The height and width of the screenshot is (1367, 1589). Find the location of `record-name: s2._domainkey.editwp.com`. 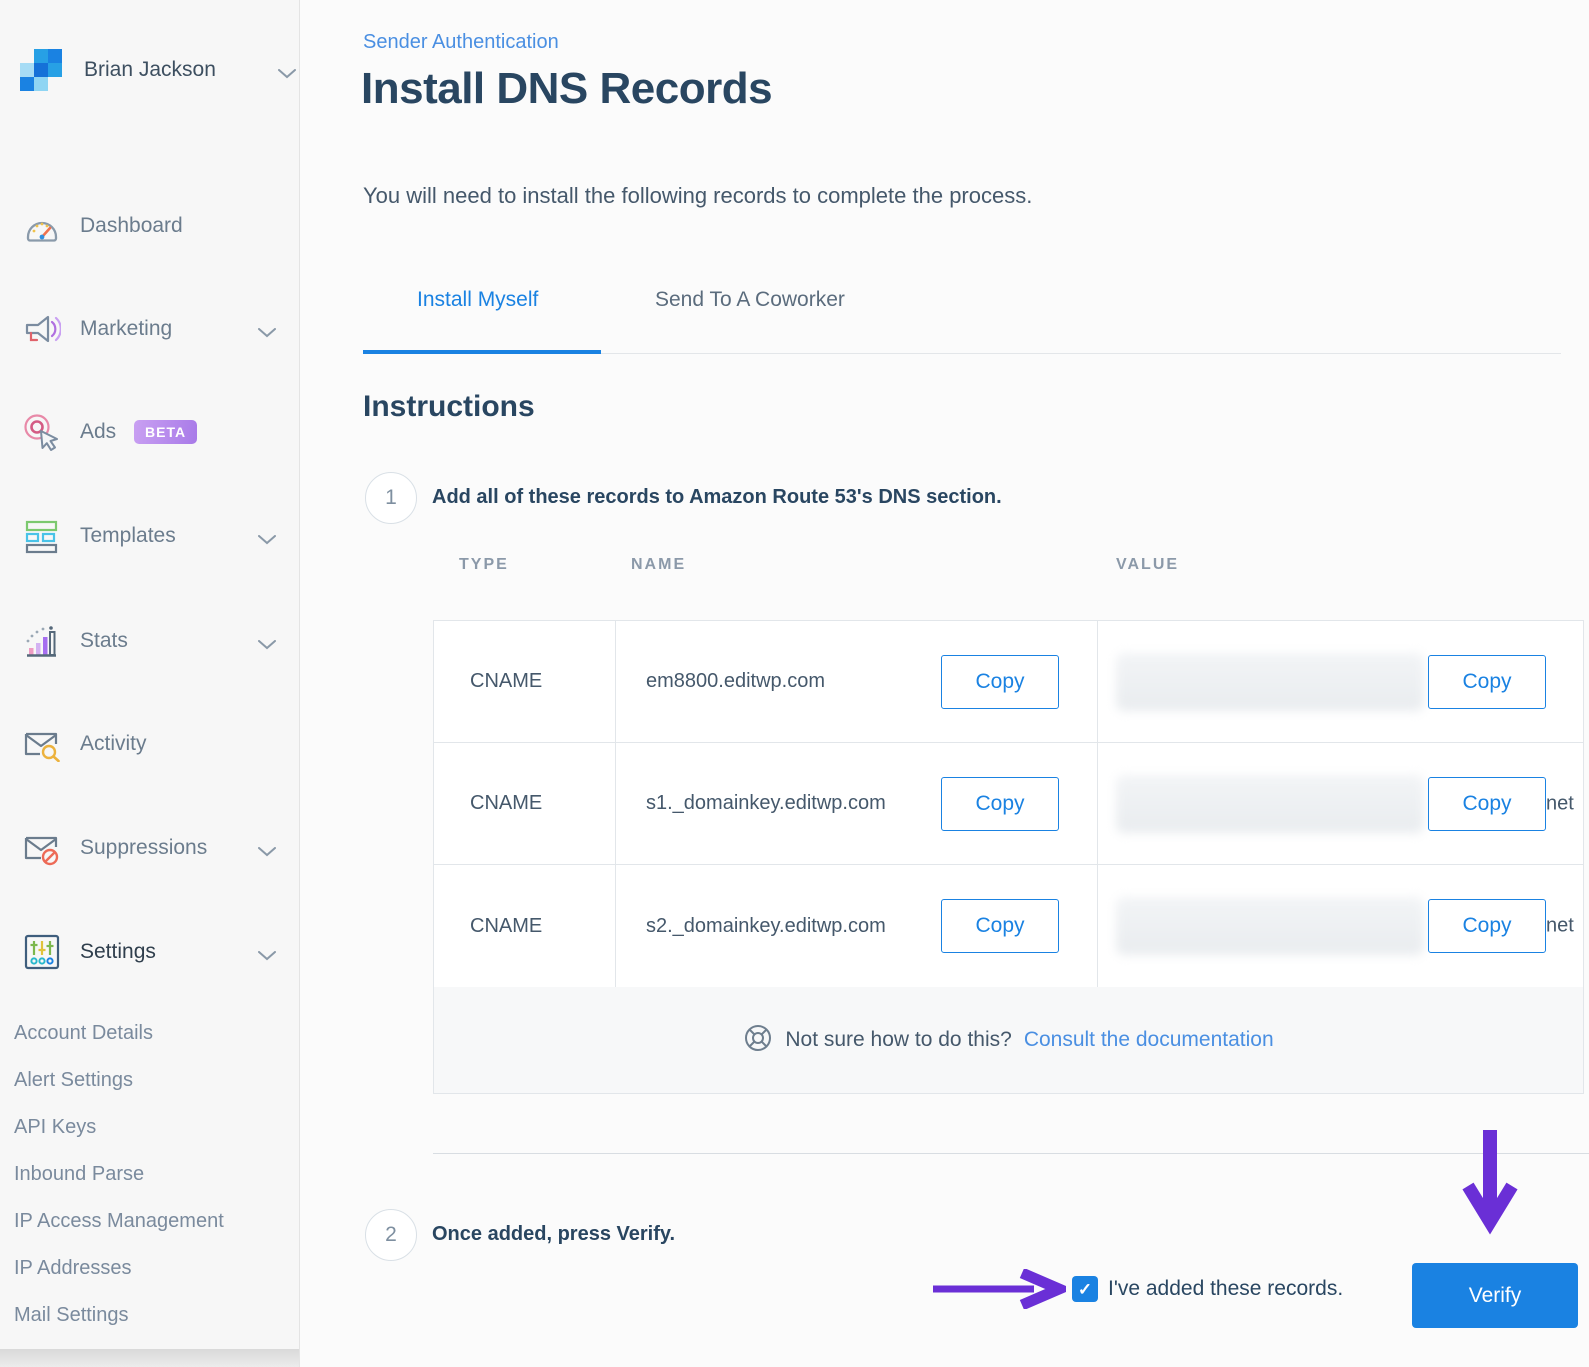

record-name: s2._domainkey.editwp.com is located at coordinates (766, 925).